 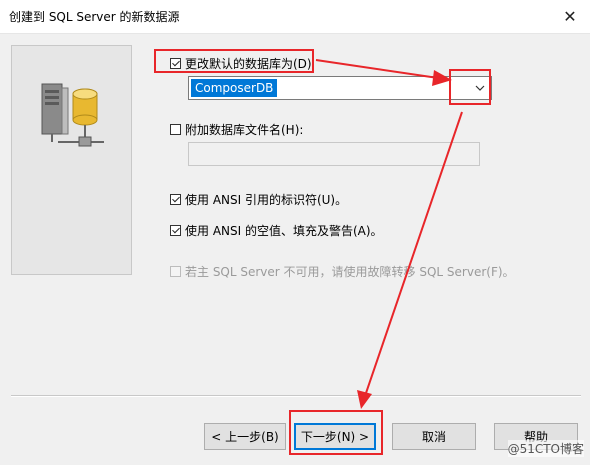 I want to click on failover-label: 若主 SQL Server 不可用，请使用故障转移 SQL Server(F)。, so click(x=350, y=272).